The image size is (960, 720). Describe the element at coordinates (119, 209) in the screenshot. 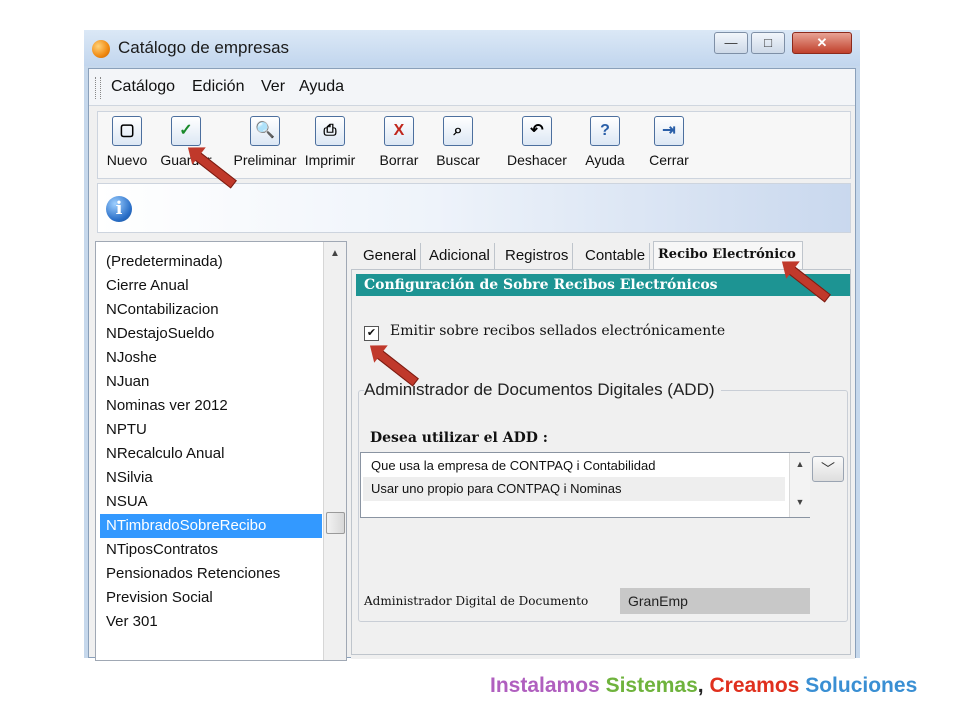

I see `info-icon: i` at that location.